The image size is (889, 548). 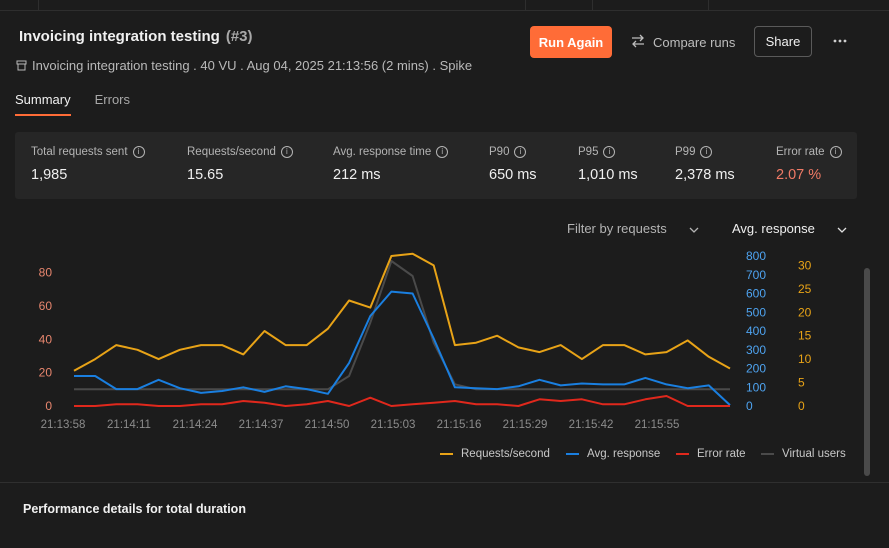 I want to click on response-axis-tick-label: 100, so click(x=756, y=387).